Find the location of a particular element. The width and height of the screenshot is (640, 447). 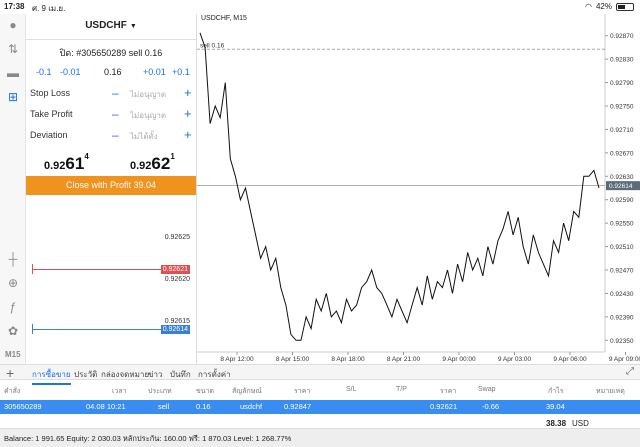

chart-y-tick-label: 0.92790 is located at coordinates (622, 83).